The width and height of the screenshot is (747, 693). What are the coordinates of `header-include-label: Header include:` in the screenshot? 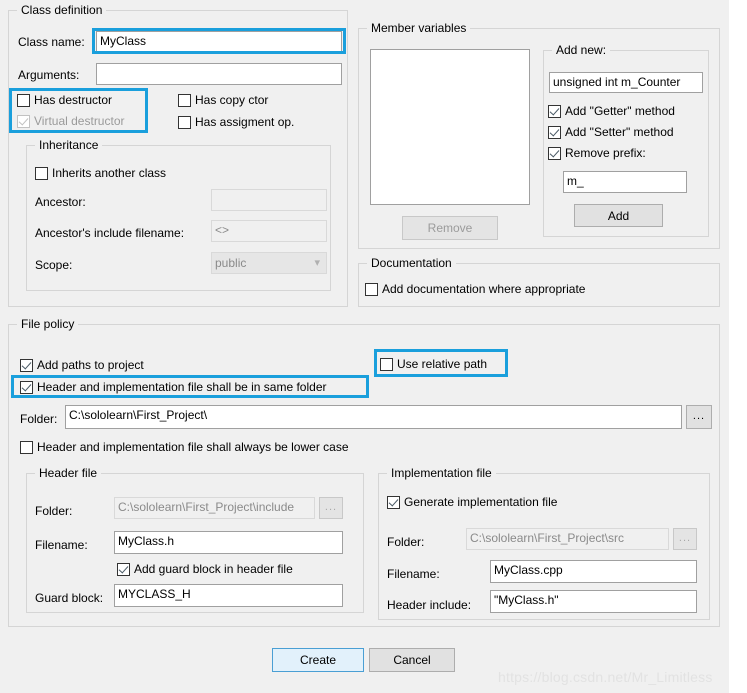 It's located at (429, 605).